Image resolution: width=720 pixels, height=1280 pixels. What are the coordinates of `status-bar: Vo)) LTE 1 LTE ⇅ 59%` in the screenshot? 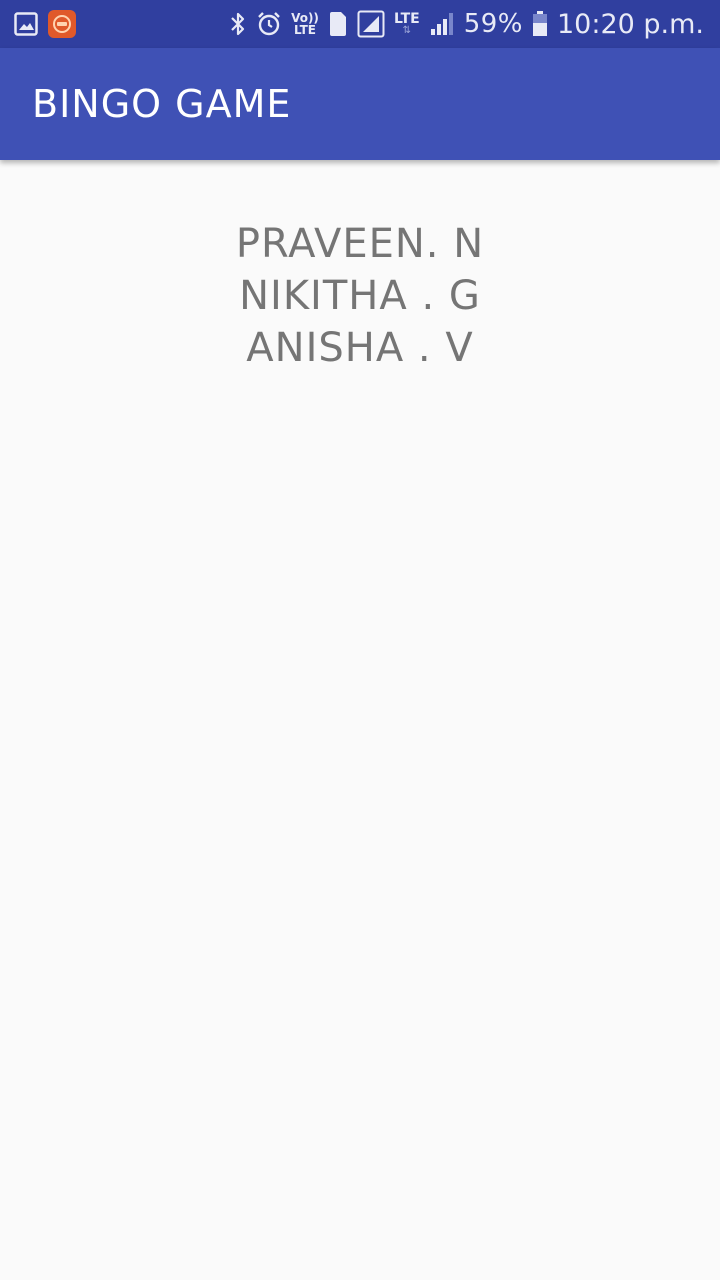 It's located at (360, 24).